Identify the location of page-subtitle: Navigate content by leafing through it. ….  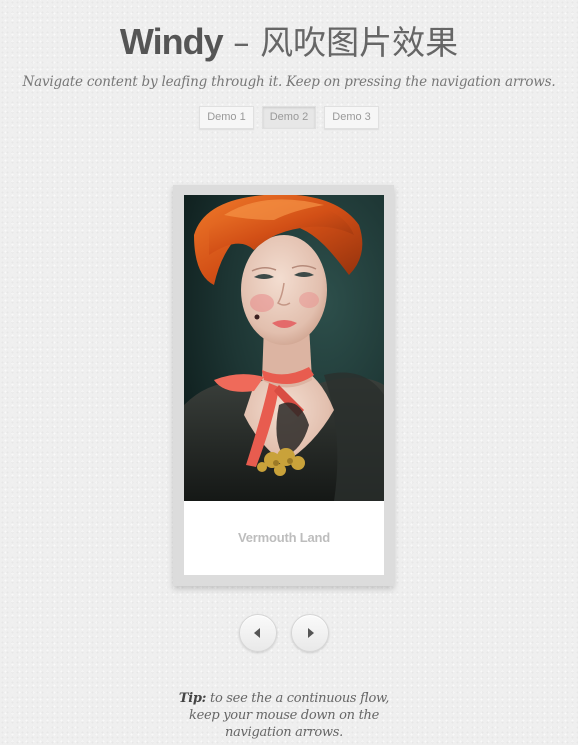
(289, 82).